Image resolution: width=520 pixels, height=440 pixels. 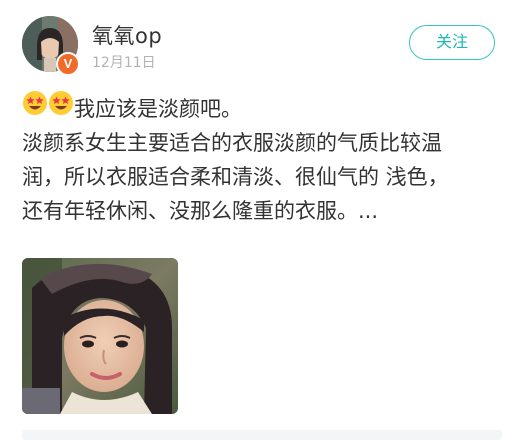 I want to click on post-line-2: 淡颜系女生主要适合的衣服淡颜的气质比较温, so click(x=232, y=143).